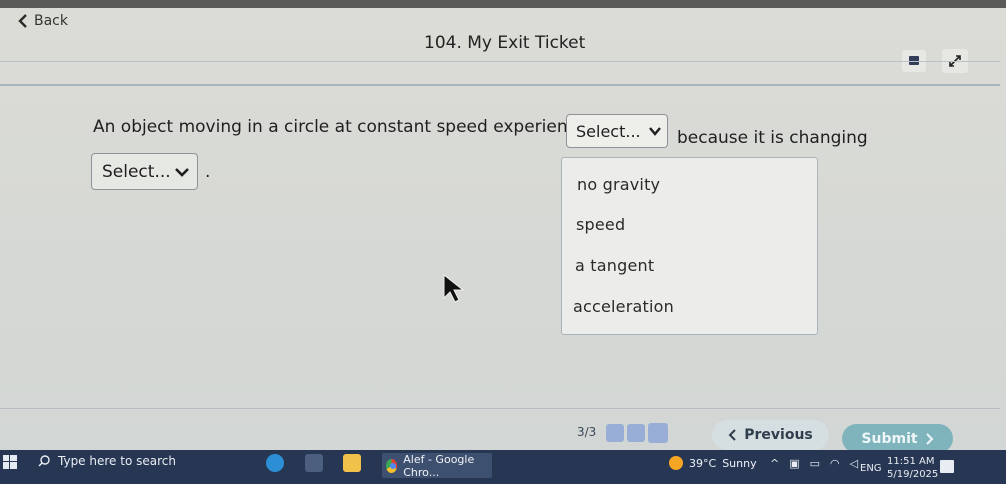 Image resolution: width=1006 pixels, height=484 pixels. I want to click on taskbar-search: Type here to search, so click(107, 461).